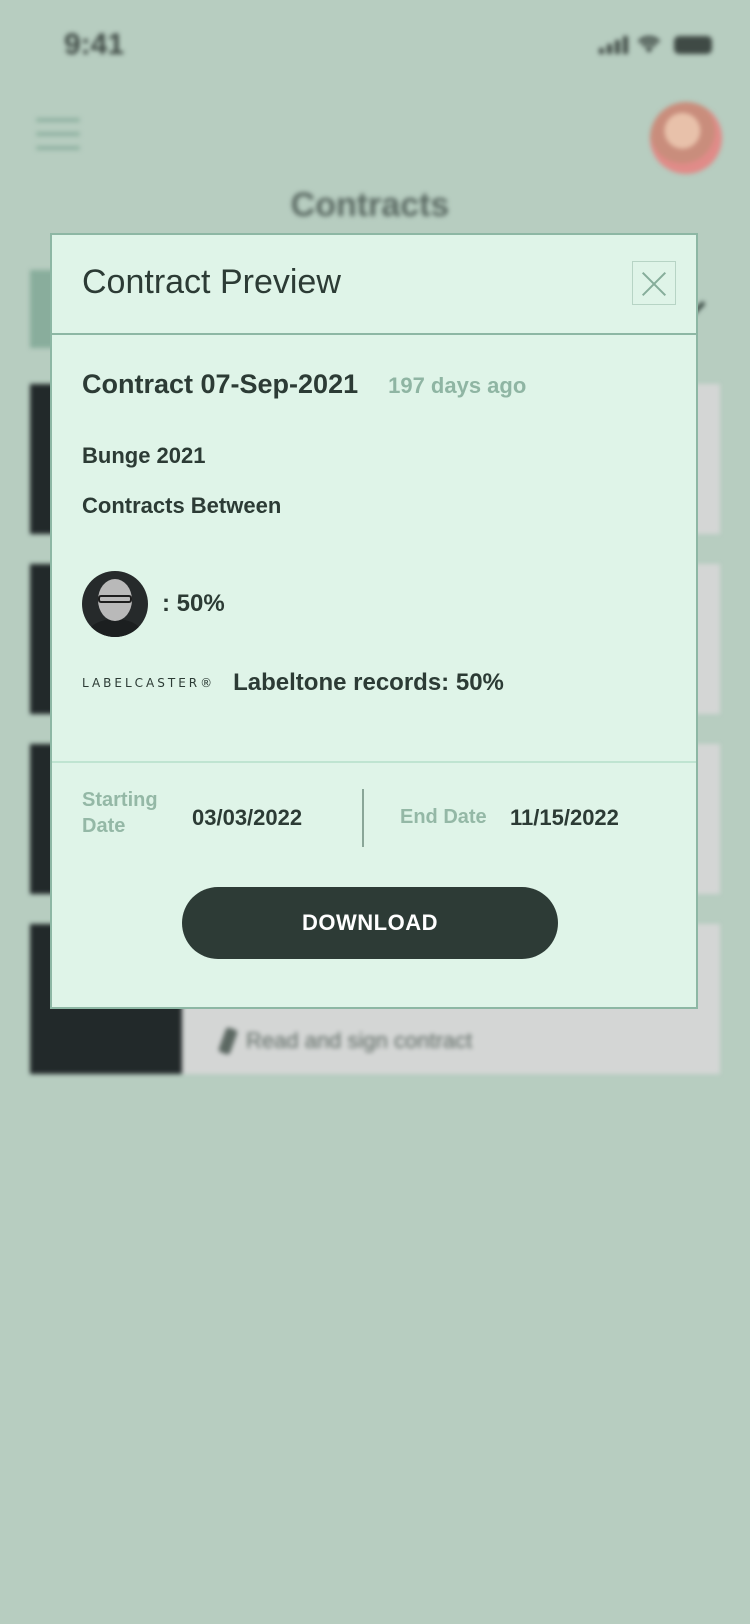 The image size is (750, 1624). I want to click on person-share: : 50%, so click(193, 603).